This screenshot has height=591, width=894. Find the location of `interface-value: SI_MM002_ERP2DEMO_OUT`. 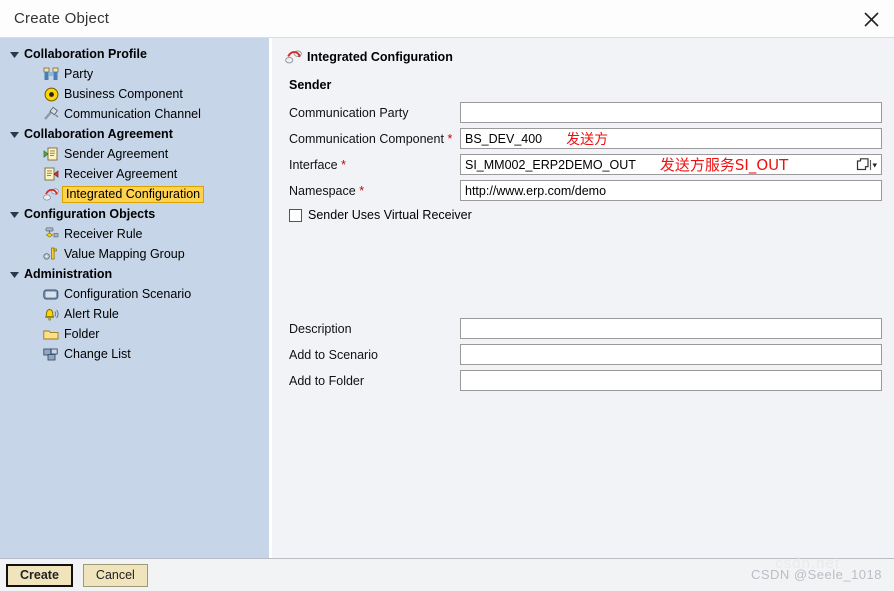

interface-value: SI_MM002_ERP2DEMO_OUT is located at coordinates (550, 164).